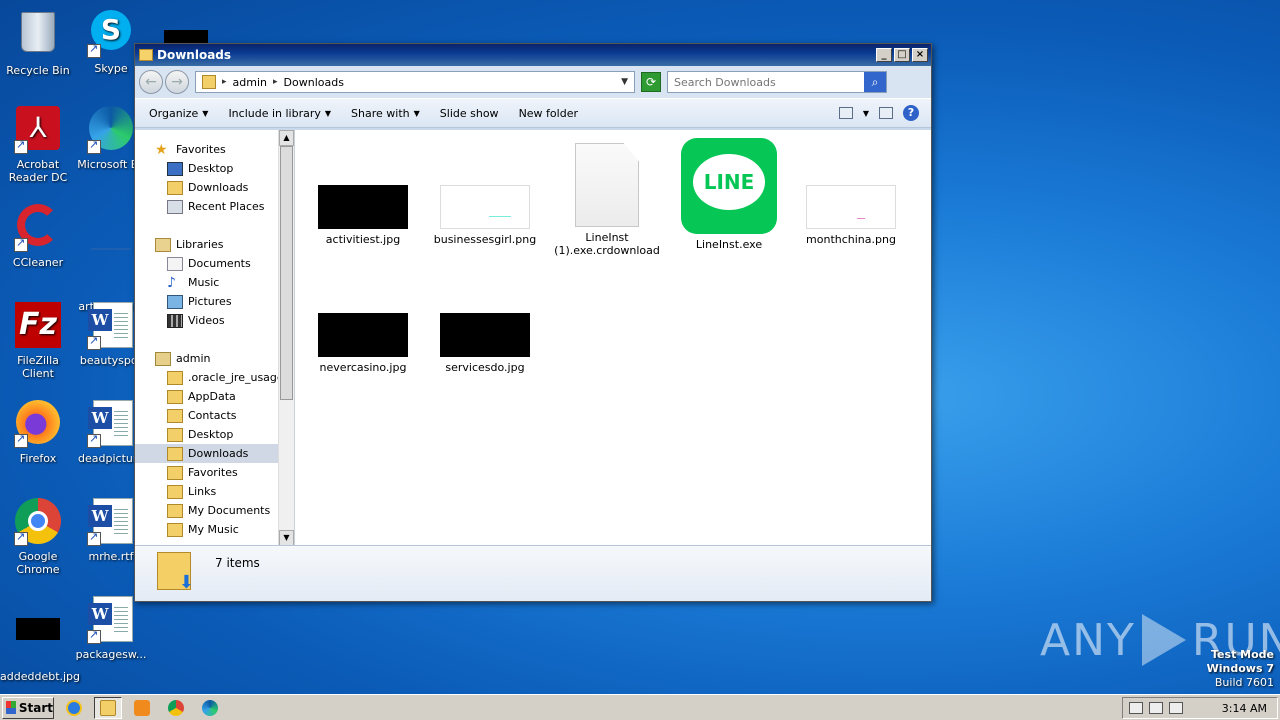 The height and width of the screenshot is (720, 1280). Describe the element at coordinates (286, 538) in the screenshot. I see `scroll-down-icon: ▼` at that location.